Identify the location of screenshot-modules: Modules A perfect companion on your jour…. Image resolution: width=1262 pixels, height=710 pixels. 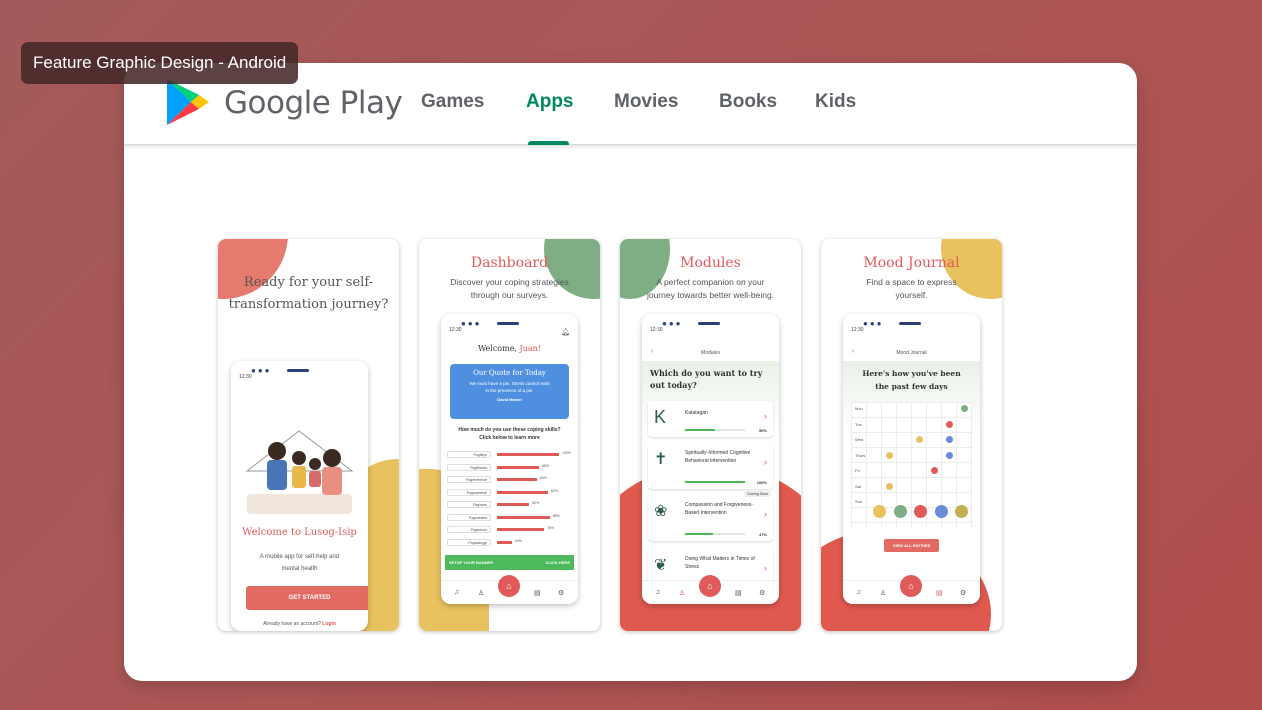
(710, 435).